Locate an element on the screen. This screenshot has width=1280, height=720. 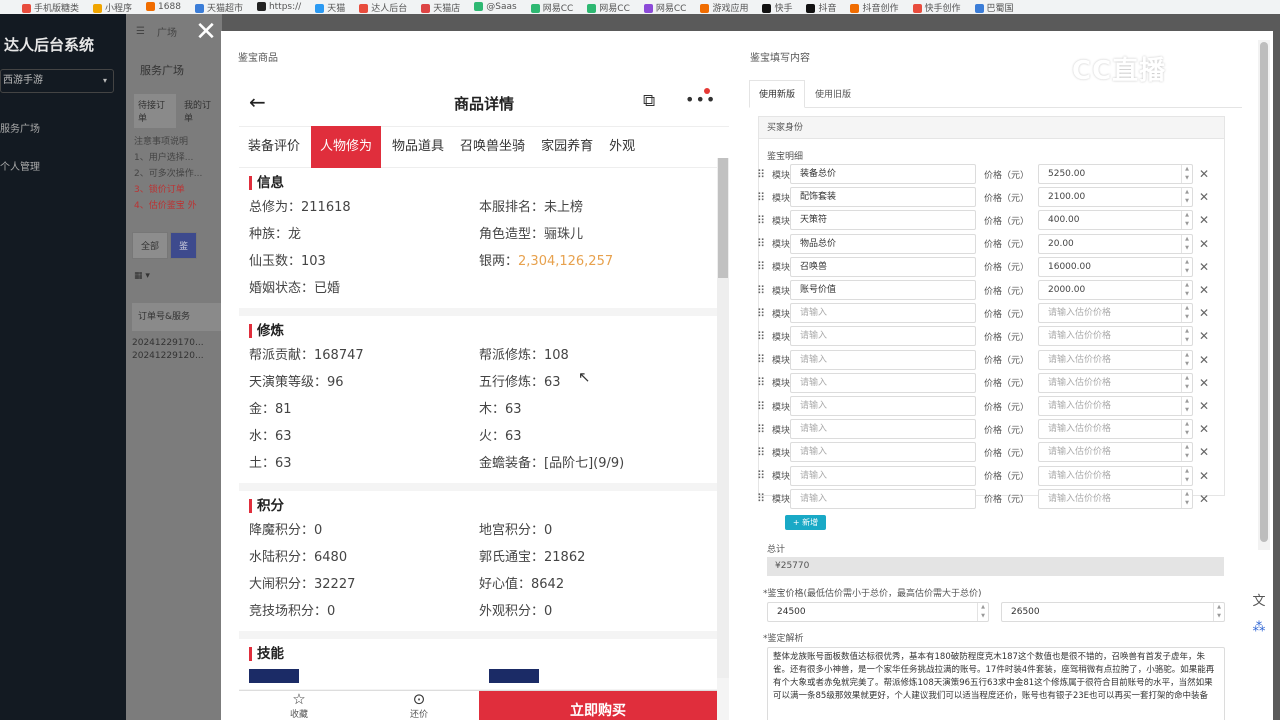
bargain-button: ⊙ 还价 is located at coordinates (419, 705).